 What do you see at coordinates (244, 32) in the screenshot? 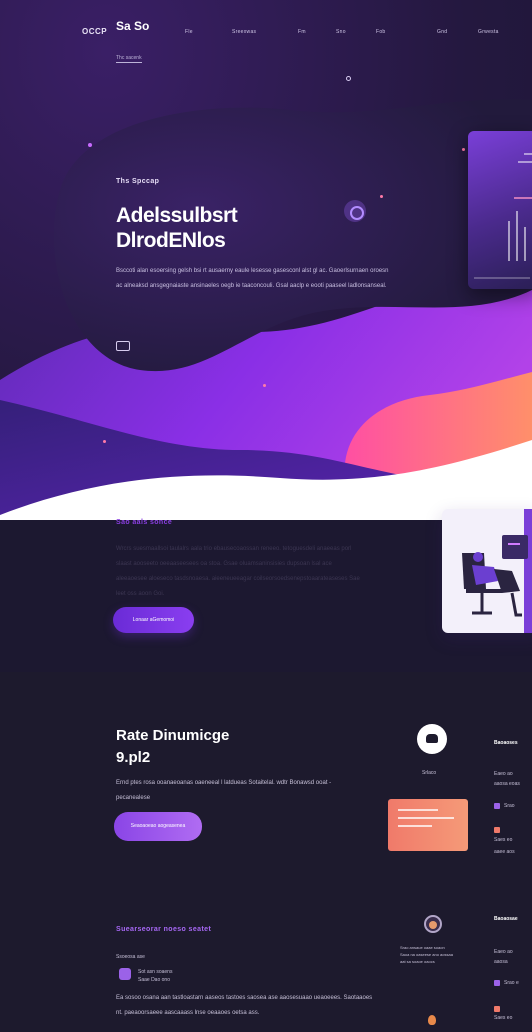
I see `nav-link: Sreexwas` at bounding box center [244, 32].